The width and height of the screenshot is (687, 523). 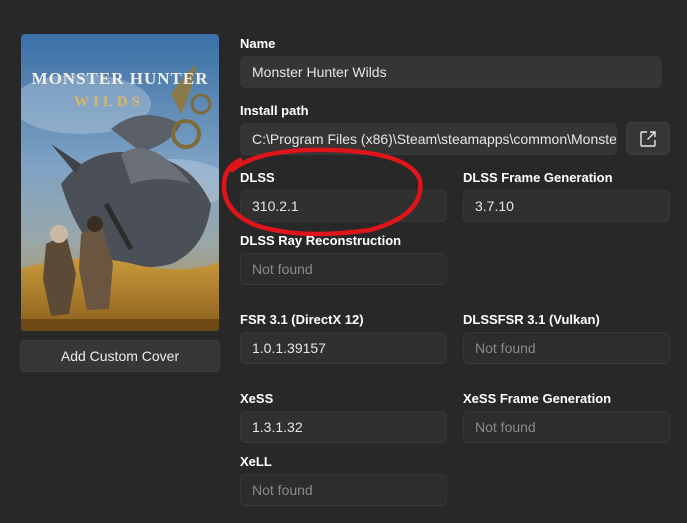 I want to click on dlss-rr-value: Not found, so click(x=282, y=269).